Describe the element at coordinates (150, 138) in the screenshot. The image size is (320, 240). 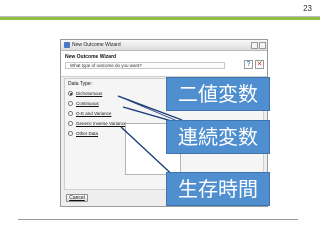
I see `callout-connectors` at that location.